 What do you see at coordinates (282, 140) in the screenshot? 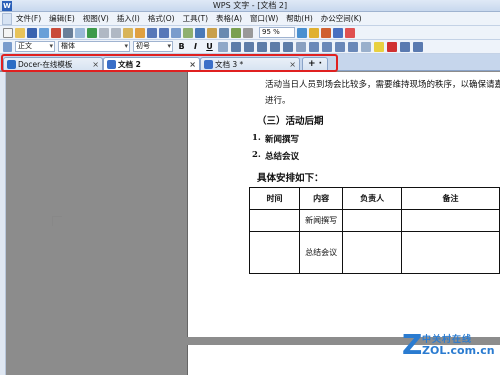
I see `list-item: 新闻撰写` at bounding box center [282, 140].